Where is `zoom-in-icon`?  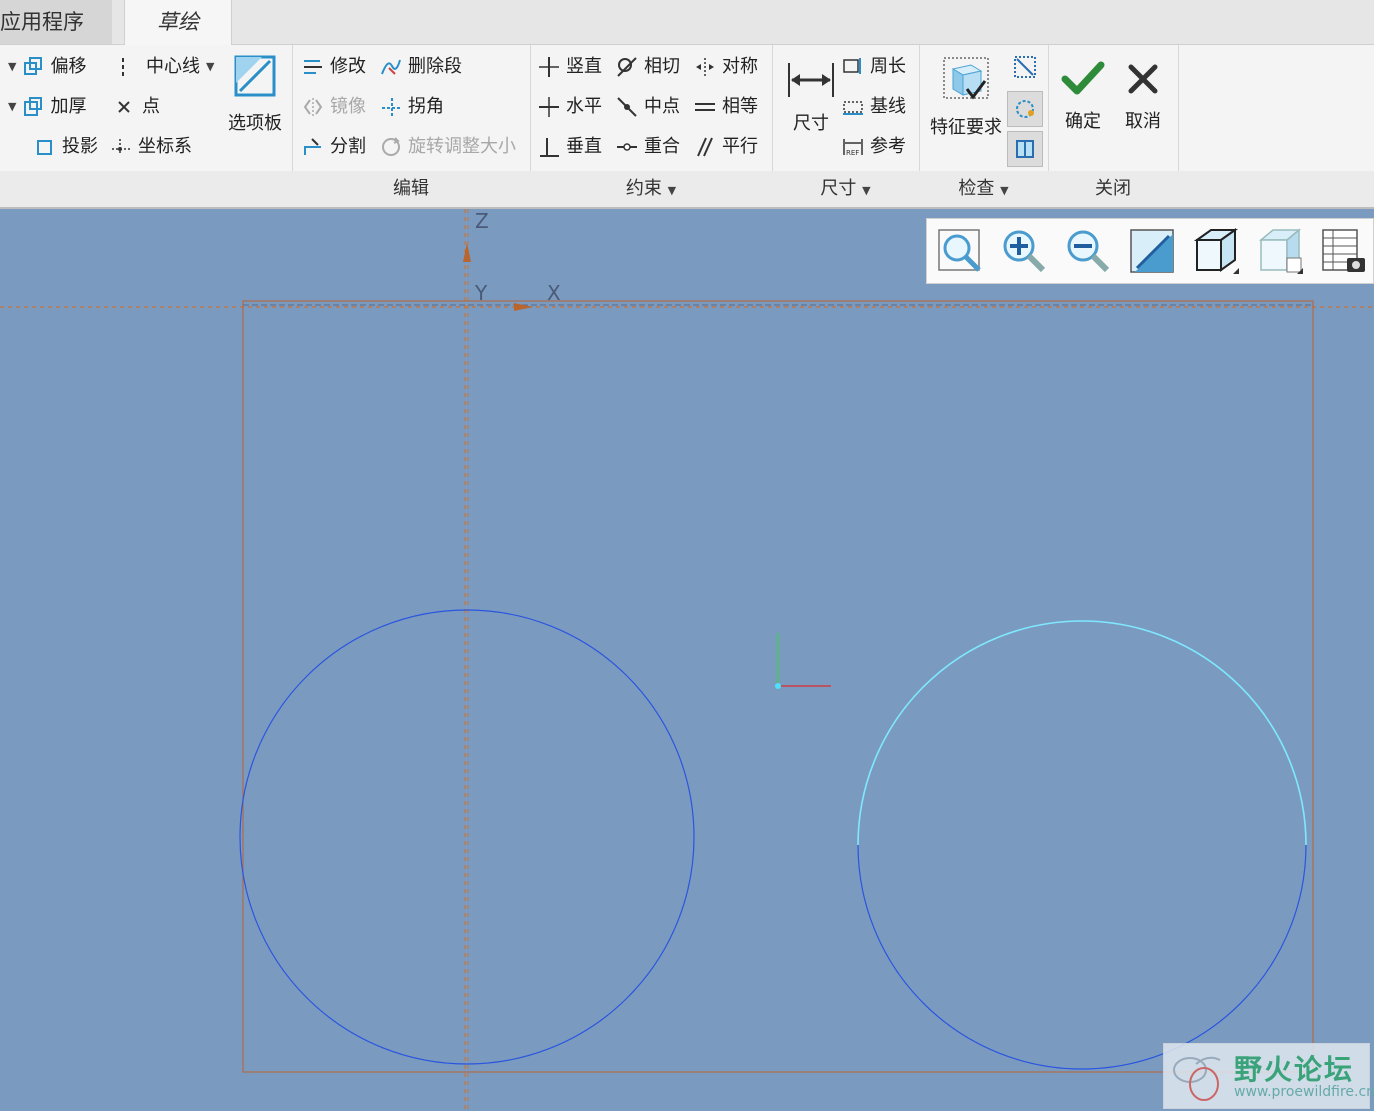 zoom-in-icon is located at coordinates (1024, 251).